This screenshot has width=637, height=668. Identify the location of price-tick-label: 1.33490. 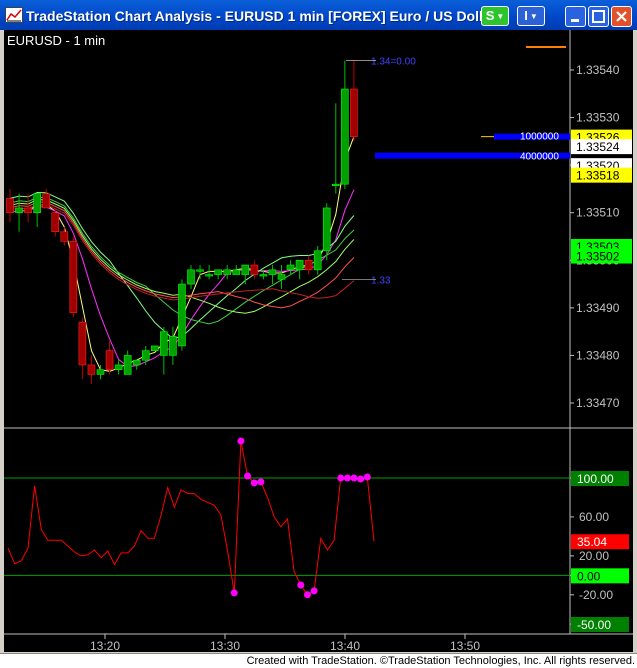
(598, 308).